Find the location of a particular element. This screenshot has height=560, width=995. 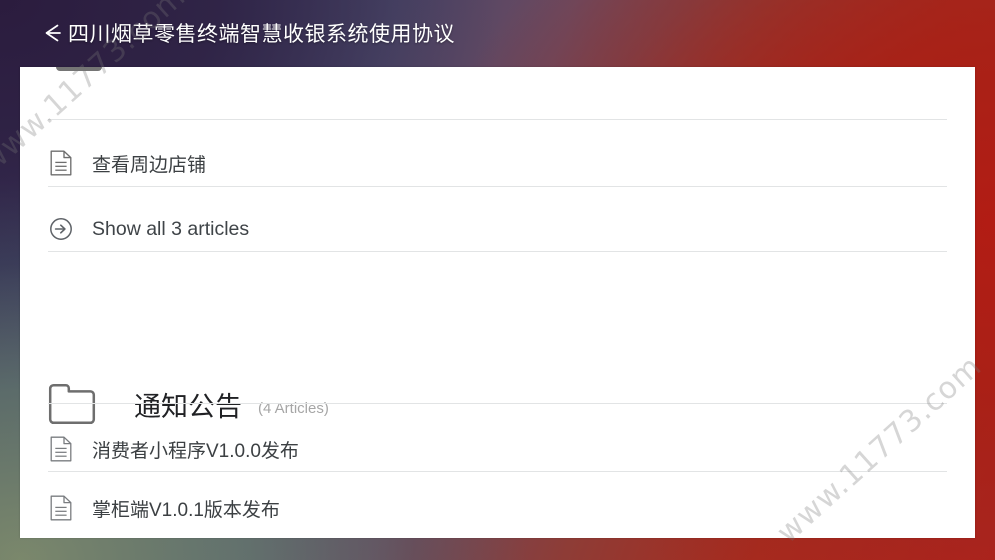

scrolled-off-icon-remnant is located at coordinates (79, 69).